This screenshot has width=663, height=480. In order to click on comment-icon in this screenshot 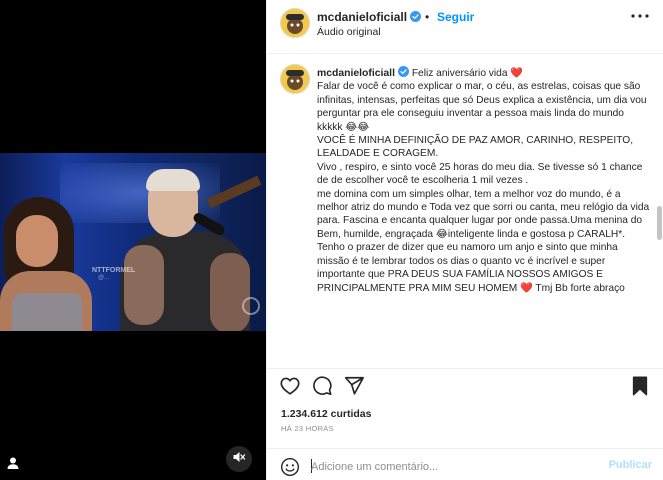, I will do `click(322, 386)`.